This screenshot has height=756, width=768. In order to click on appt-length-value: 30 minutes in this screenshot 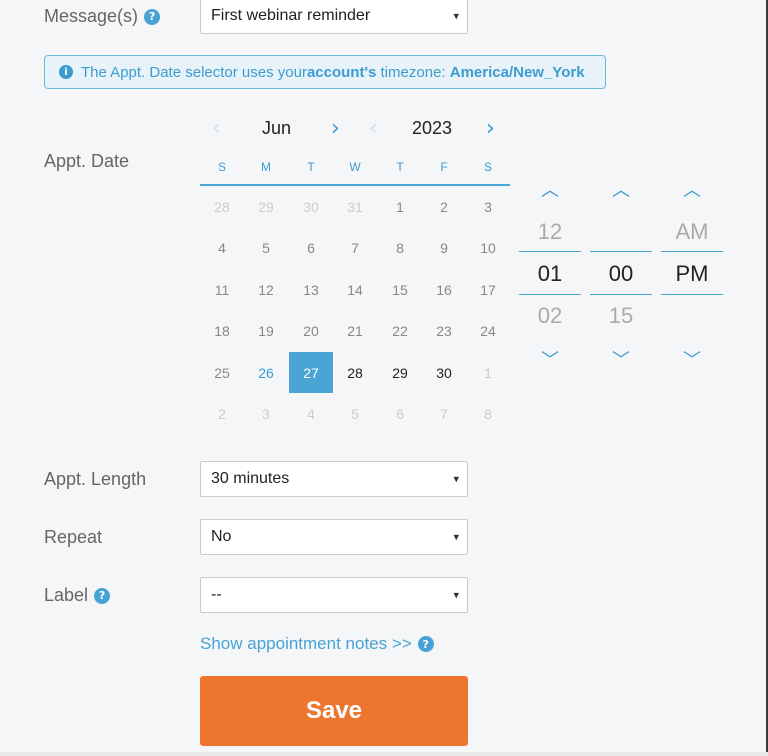, I will do `click(250, 478)`.